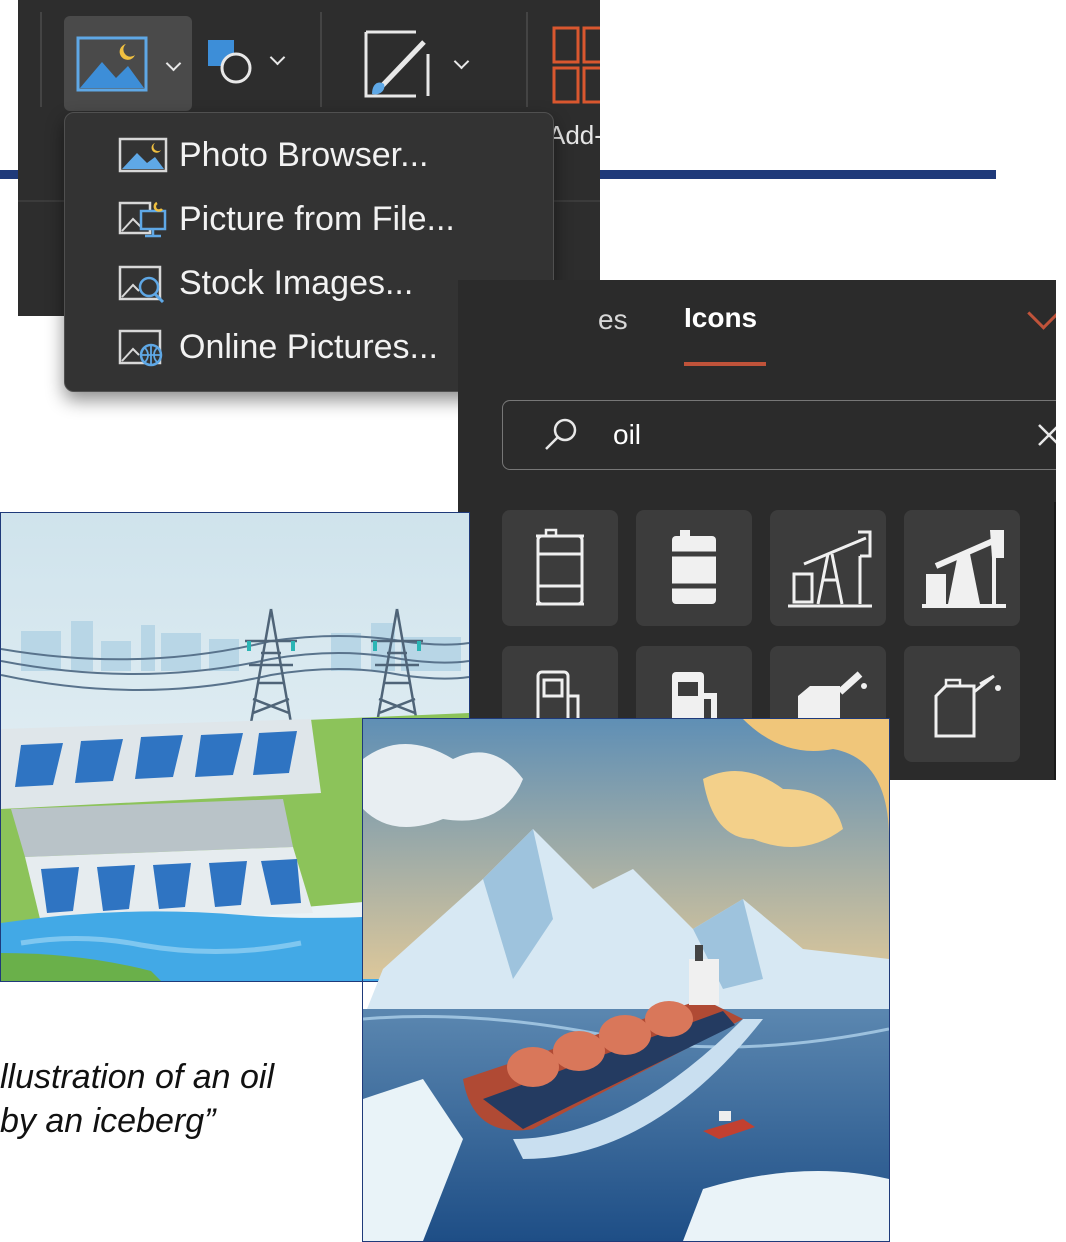  Describe the element at coordinates (1055, 641) in the screenshot. I see `panel-scrollbar` at that location.